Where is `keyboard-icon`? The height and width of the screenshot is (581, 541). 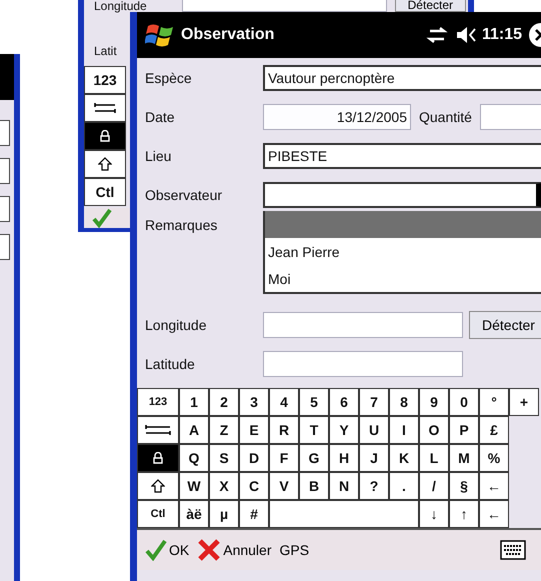 keyboard-icon is located at coordinates (513, 550).